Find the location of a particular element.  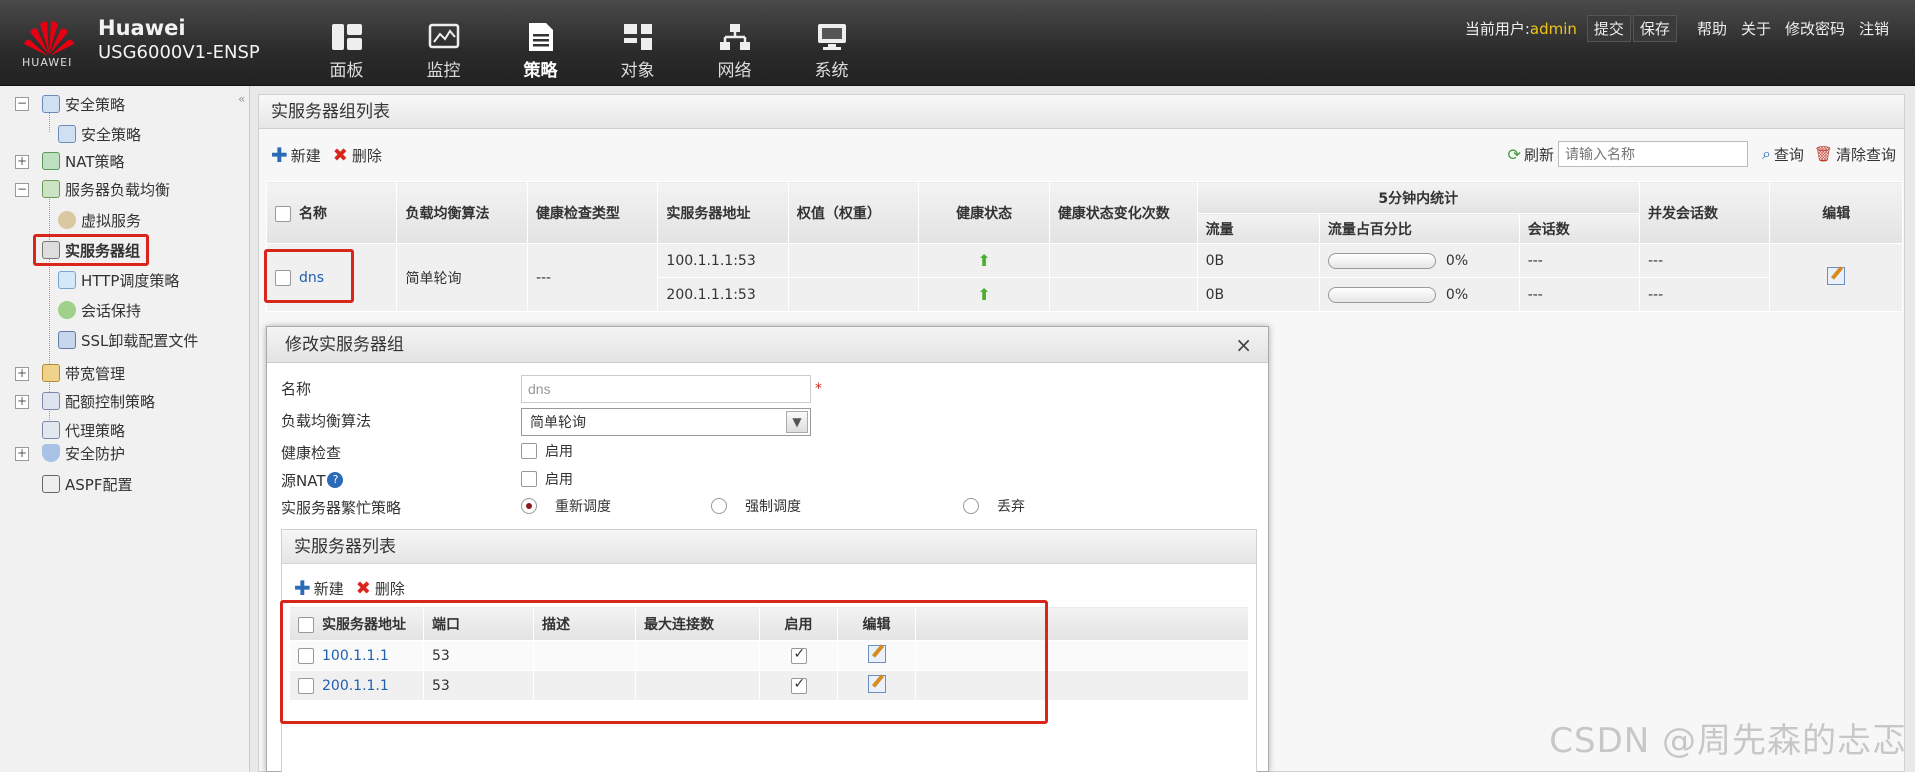

col-name-label: 名称 is located at coordinates (313, 213).